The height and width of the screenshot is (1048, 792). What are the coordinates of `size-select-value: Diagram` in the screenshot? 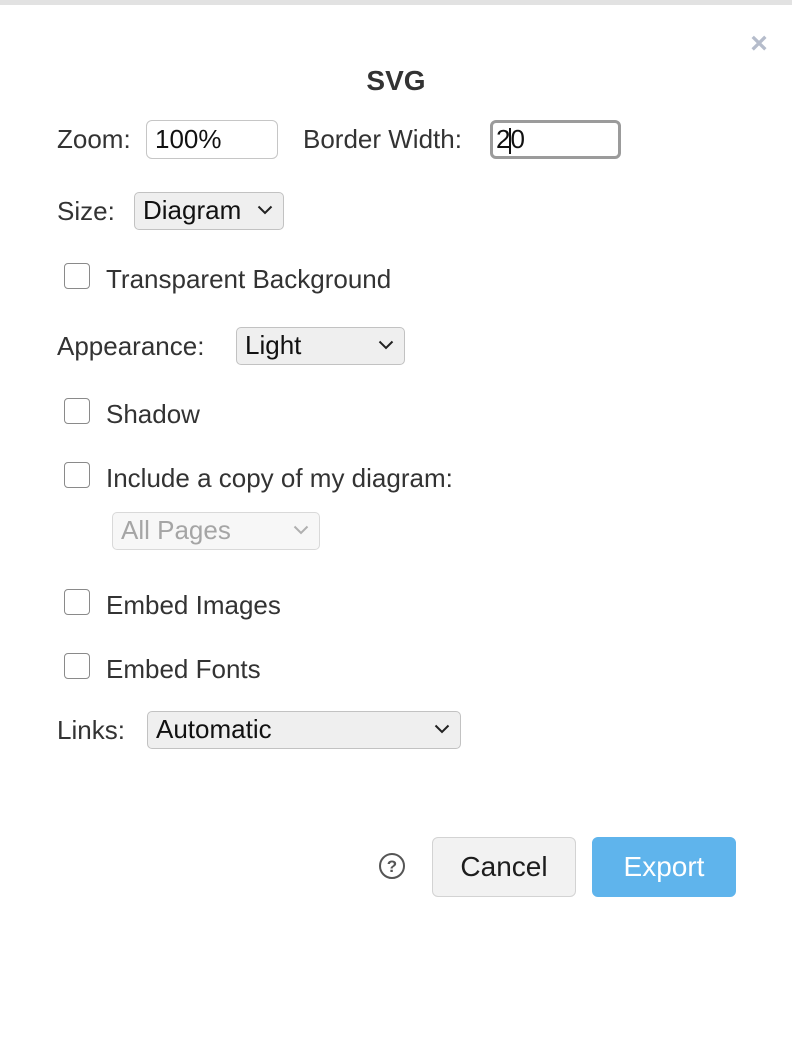 It's located at (192, 210).